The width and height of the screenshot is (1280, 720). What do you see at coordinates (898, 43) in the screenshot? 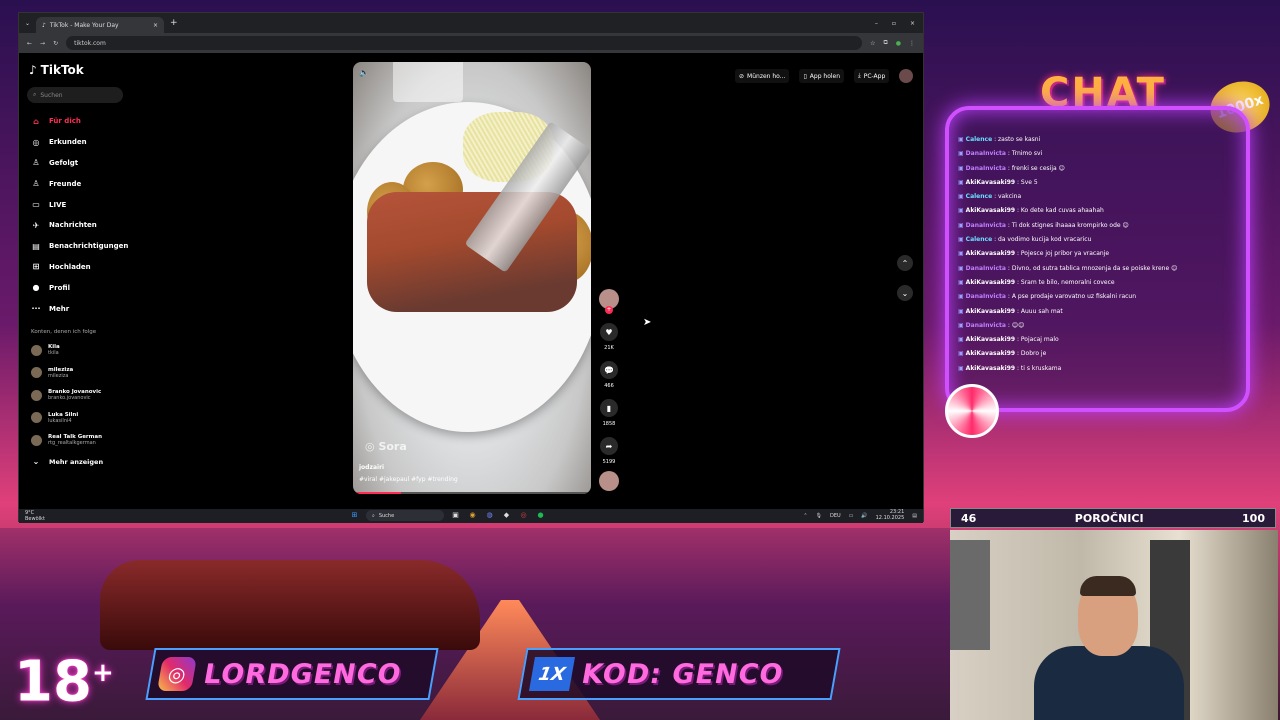
I see `profile-icon: ●` at bounding box center [898, 43].